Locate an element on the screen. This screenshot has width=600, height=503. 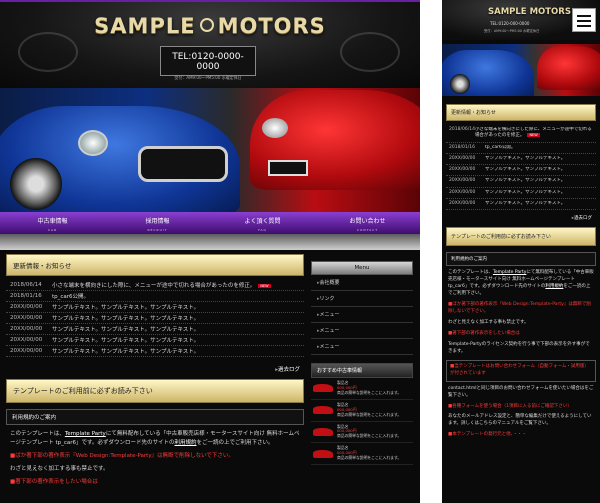
past-log-link: 過去ログ is located at coordinates (153, 369).